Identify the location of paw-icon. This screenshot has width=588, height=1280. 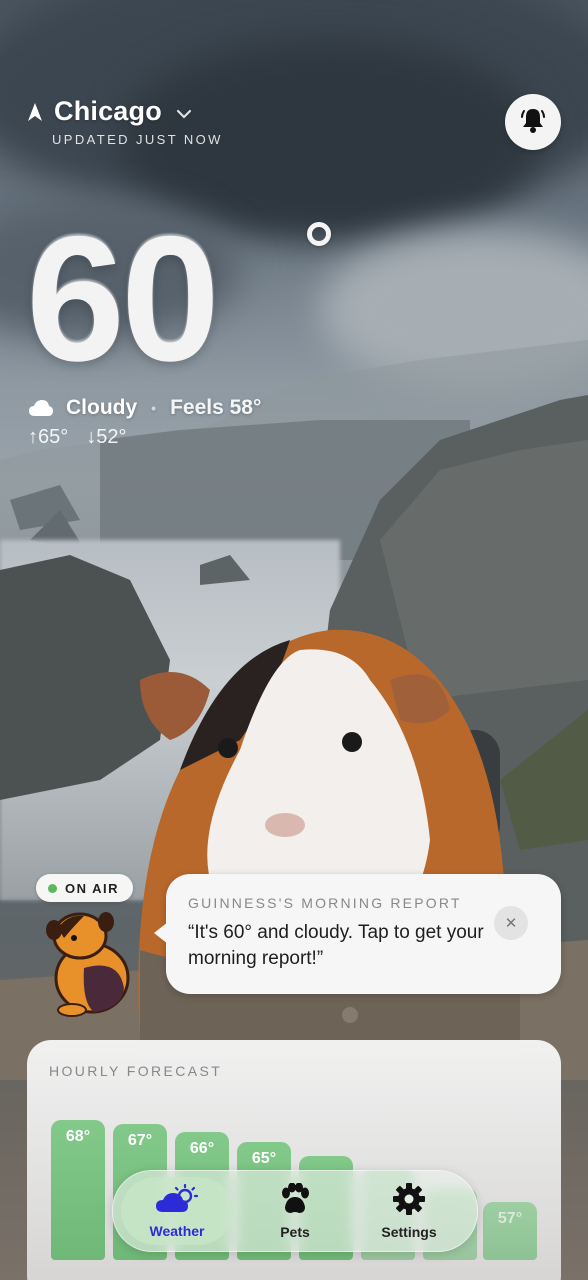
(295, 1200).